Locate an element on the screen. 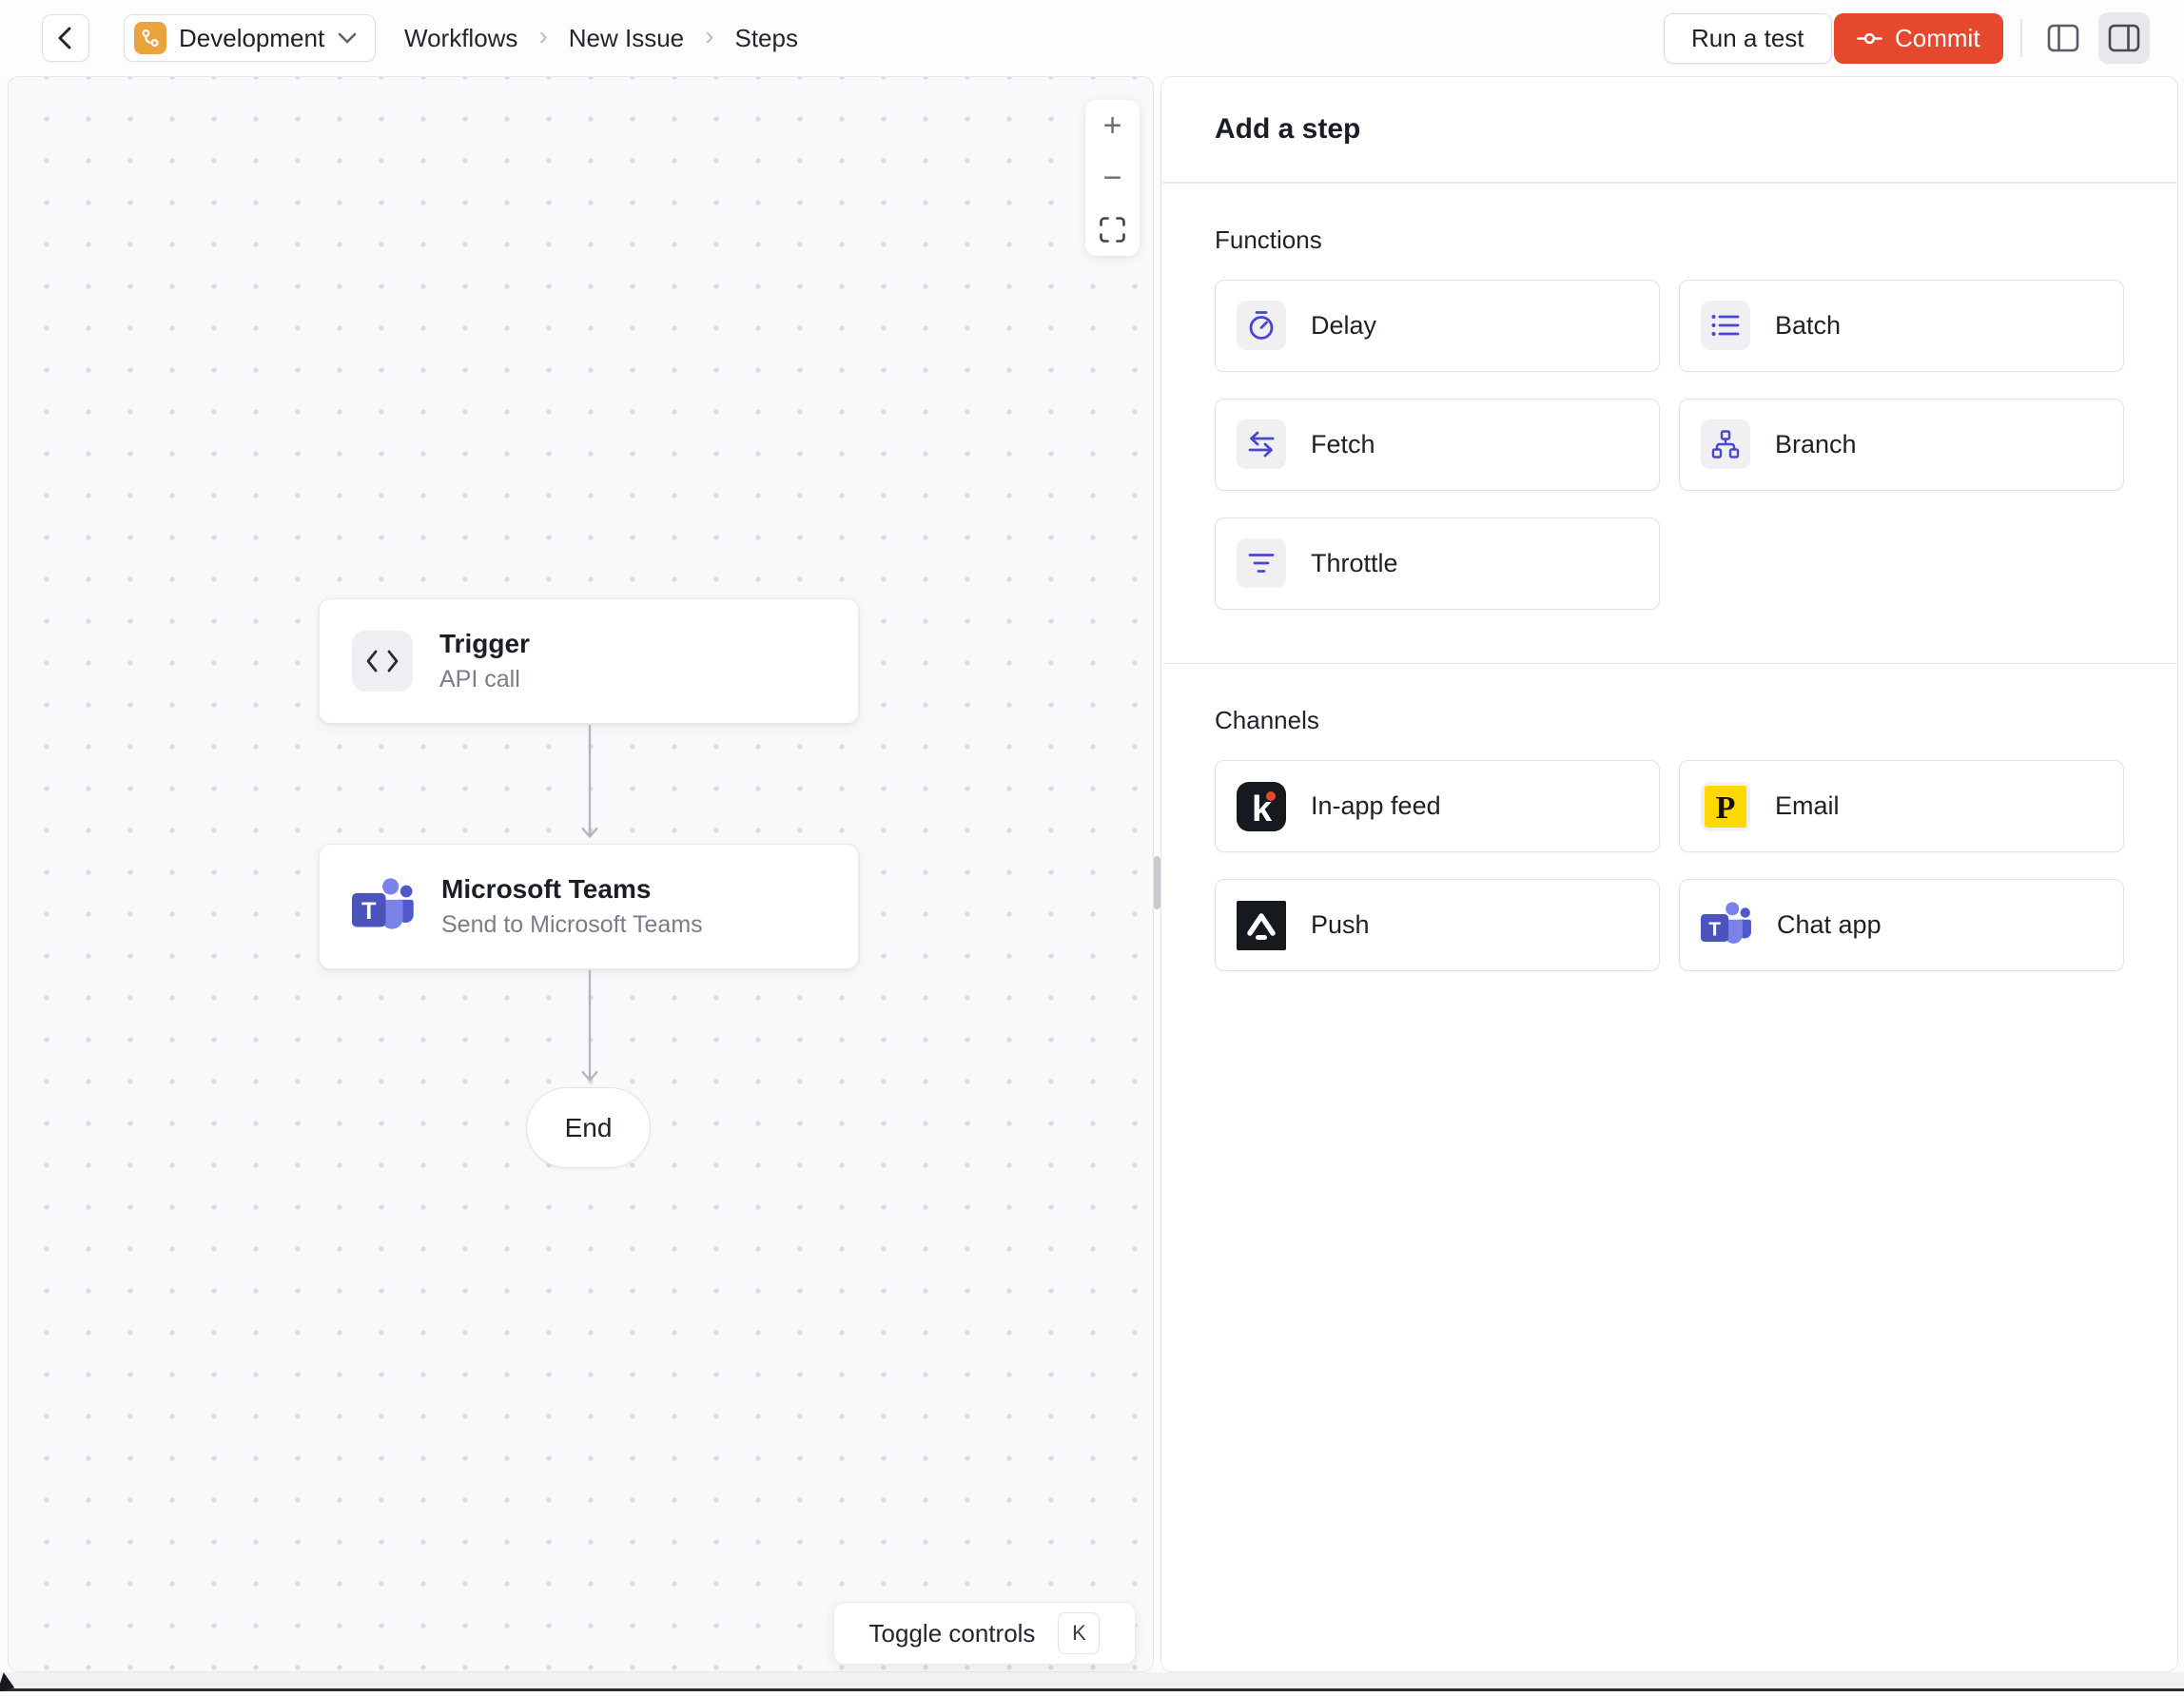 Image resolution: width=2184 pixels, height=1697 pixels. git-commit-icon is located at coordinates (1869, 38).